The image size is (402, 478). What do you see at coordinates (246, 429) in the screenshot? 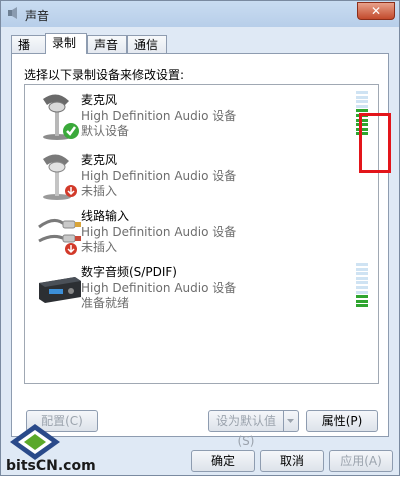
I see `set-default-button: 设为默认值(S)` at bounding box center [246, 429].